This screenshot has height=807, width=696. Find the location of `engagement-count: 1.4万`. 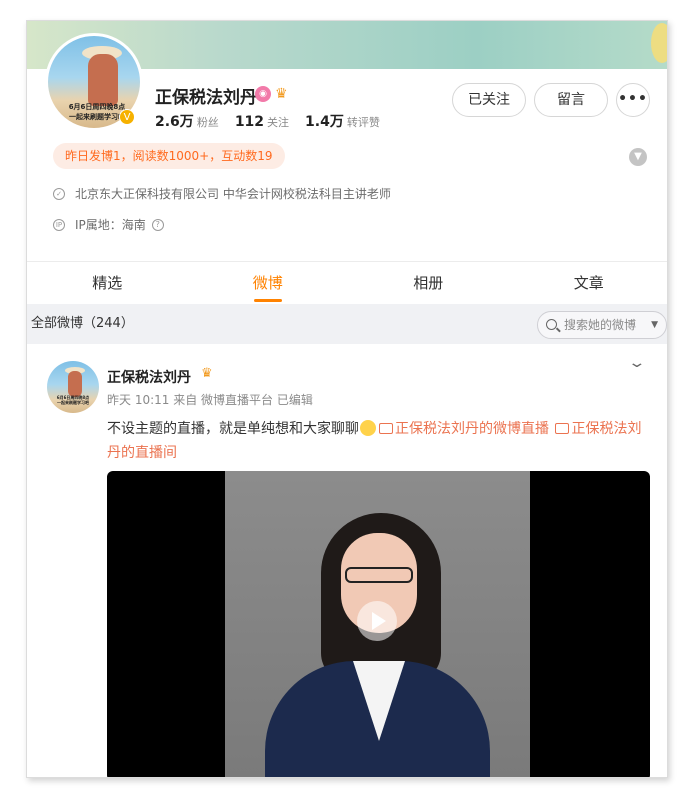

engagement-count: 1.4万 is located at coordinates (324, 122).